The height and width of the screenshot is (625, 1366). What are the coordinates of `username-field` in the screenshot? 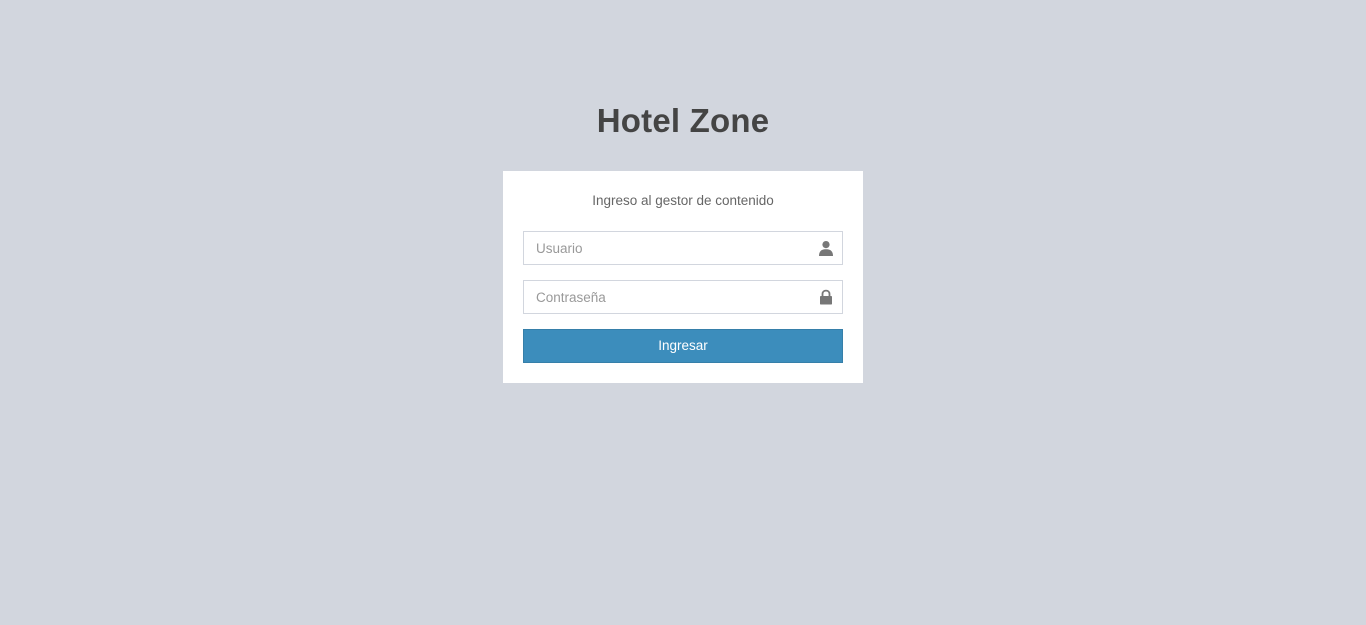 It's located at (683, 248).